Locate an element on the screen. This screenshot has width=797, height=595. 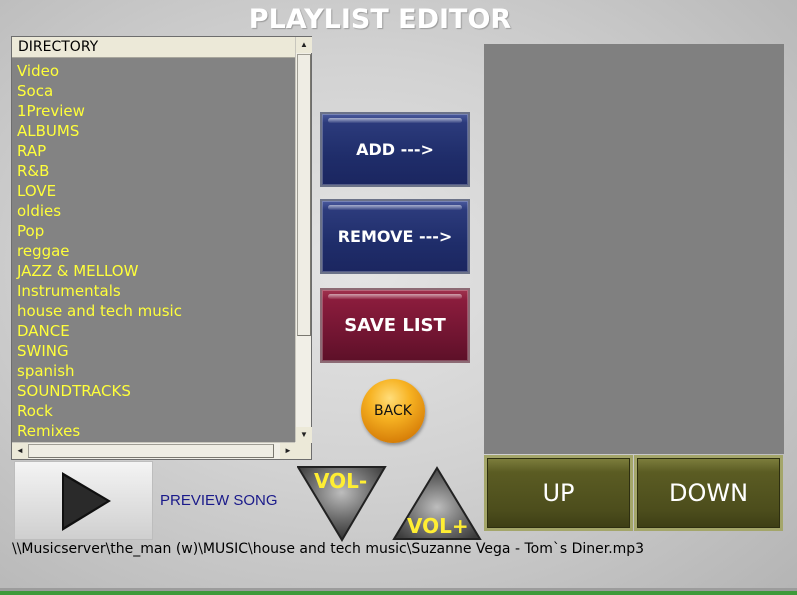
list-item: RAP is located at coordinates (157, 151).